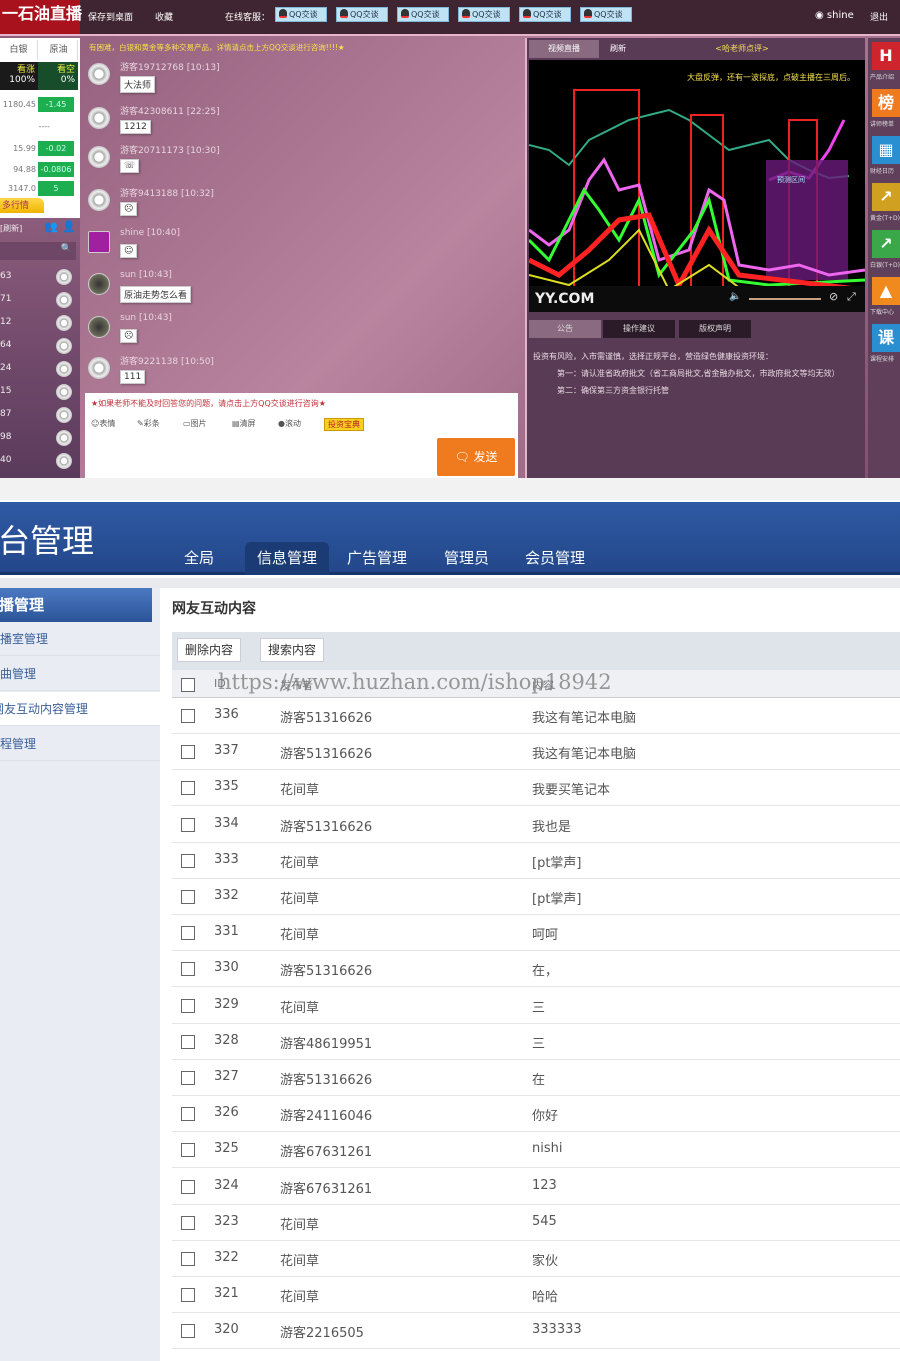 The width and height of the screenshot is (900, 1361). I want to click on user-list-item: 40, so click(40, 462).